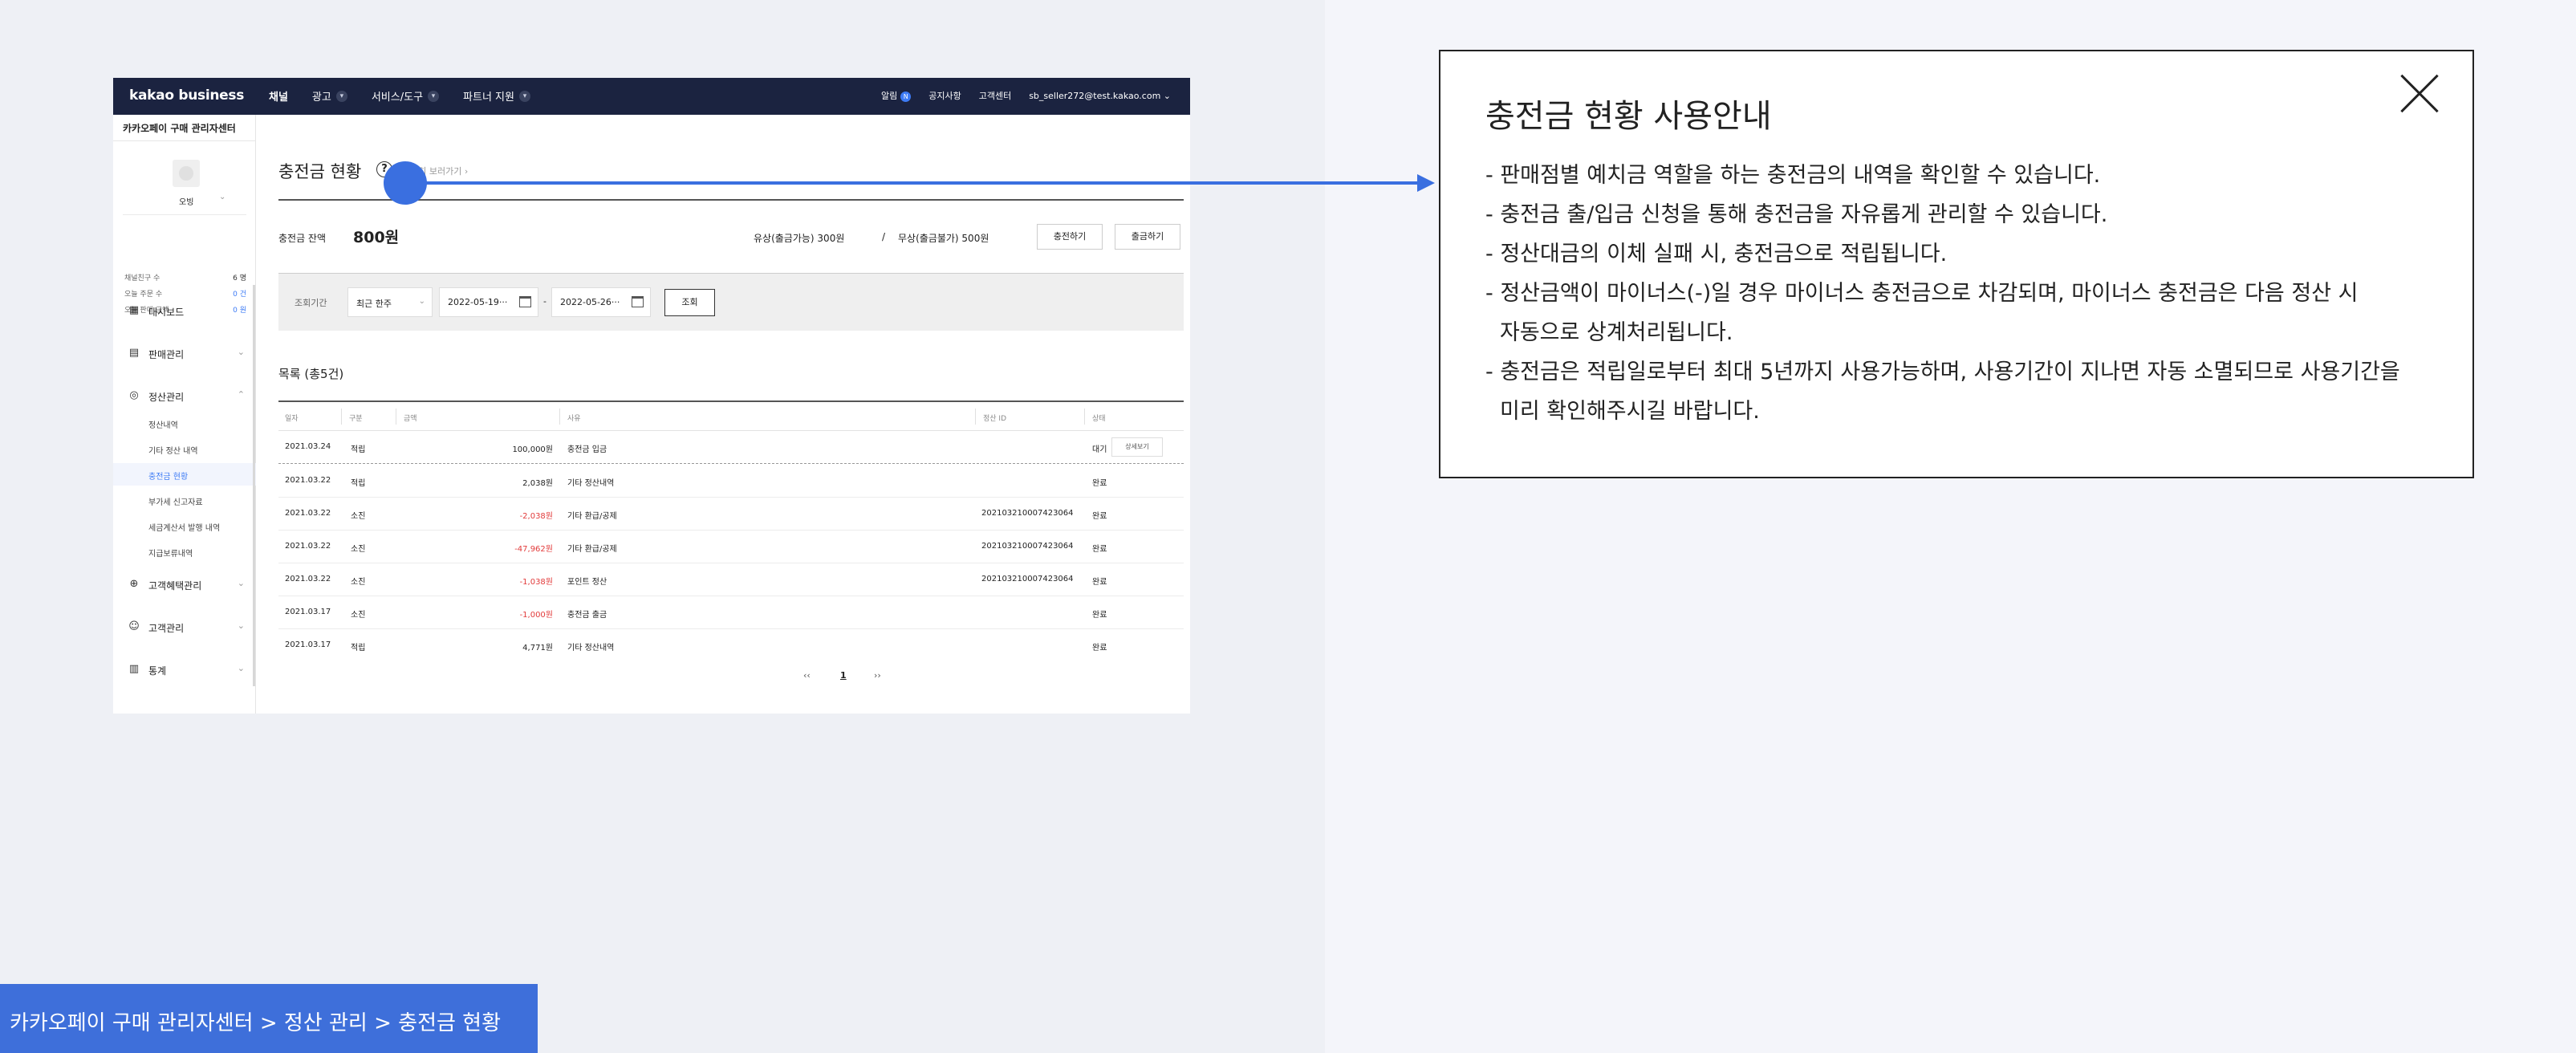 The image size is (2576, 1053). Describe the element at coordinates (168, 477) in the screenshot. I see `submenu-label: 충전금 현황` at that location.